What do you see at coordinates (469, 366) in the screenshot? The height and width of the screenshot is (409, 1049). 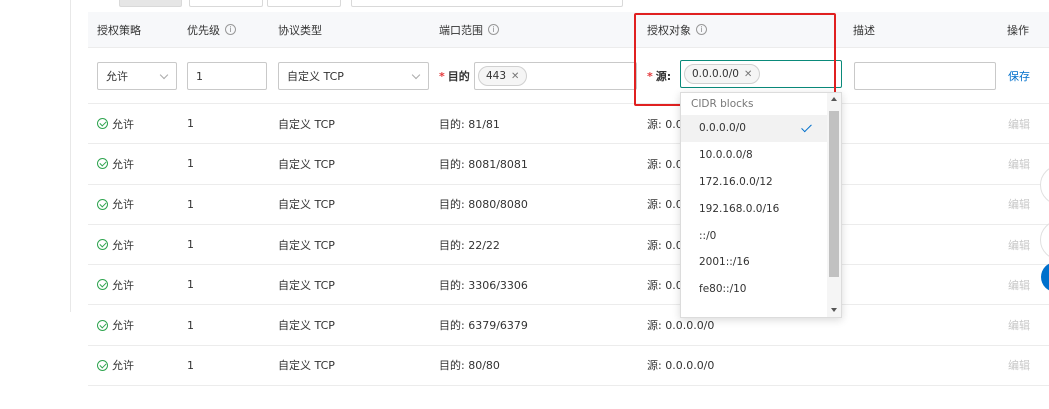 I see `row-port-text: 目的: 80/80` at bounding box center [469, 366].